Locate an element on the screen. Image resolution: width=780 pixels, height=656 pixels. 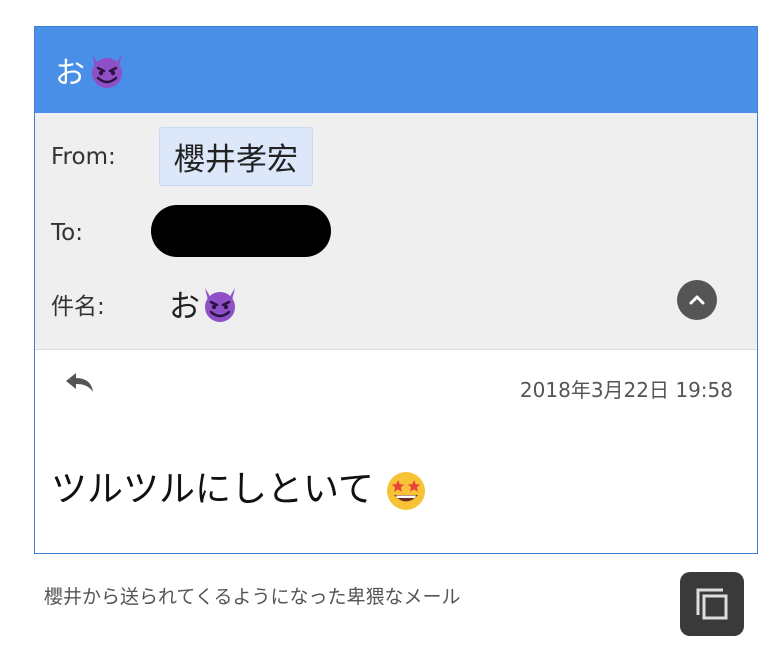
from-row: From: 櫻井孝宏 is located at coordinates (182, 156).